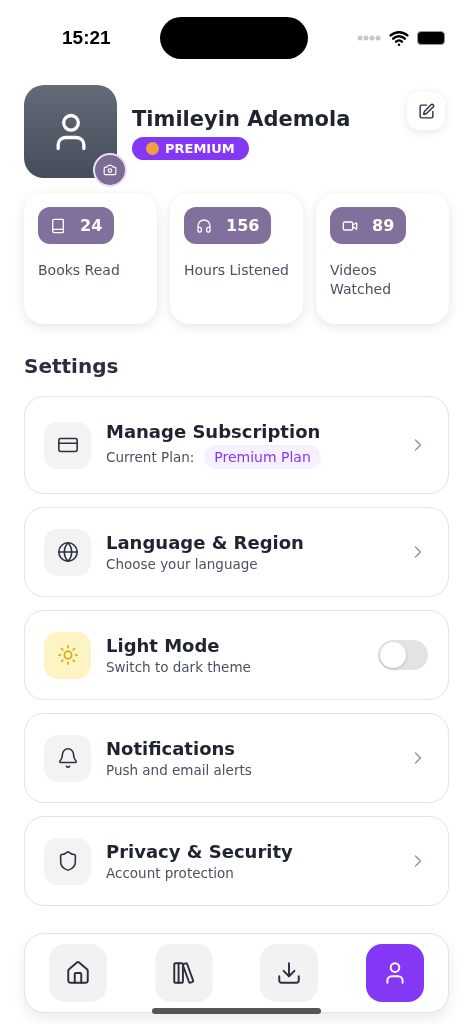  Describe the element at coordinates (163, 645) in the screenshot. I see `row-title: Light Mode` at that location.